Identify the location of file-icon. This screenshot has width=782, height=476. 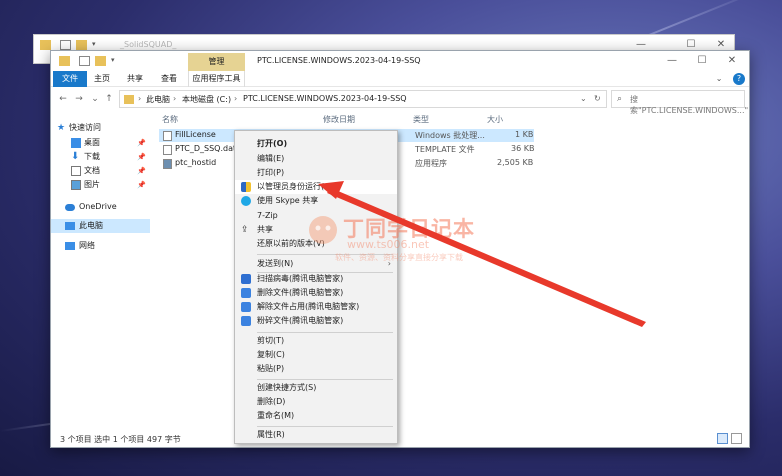
(167, 150).